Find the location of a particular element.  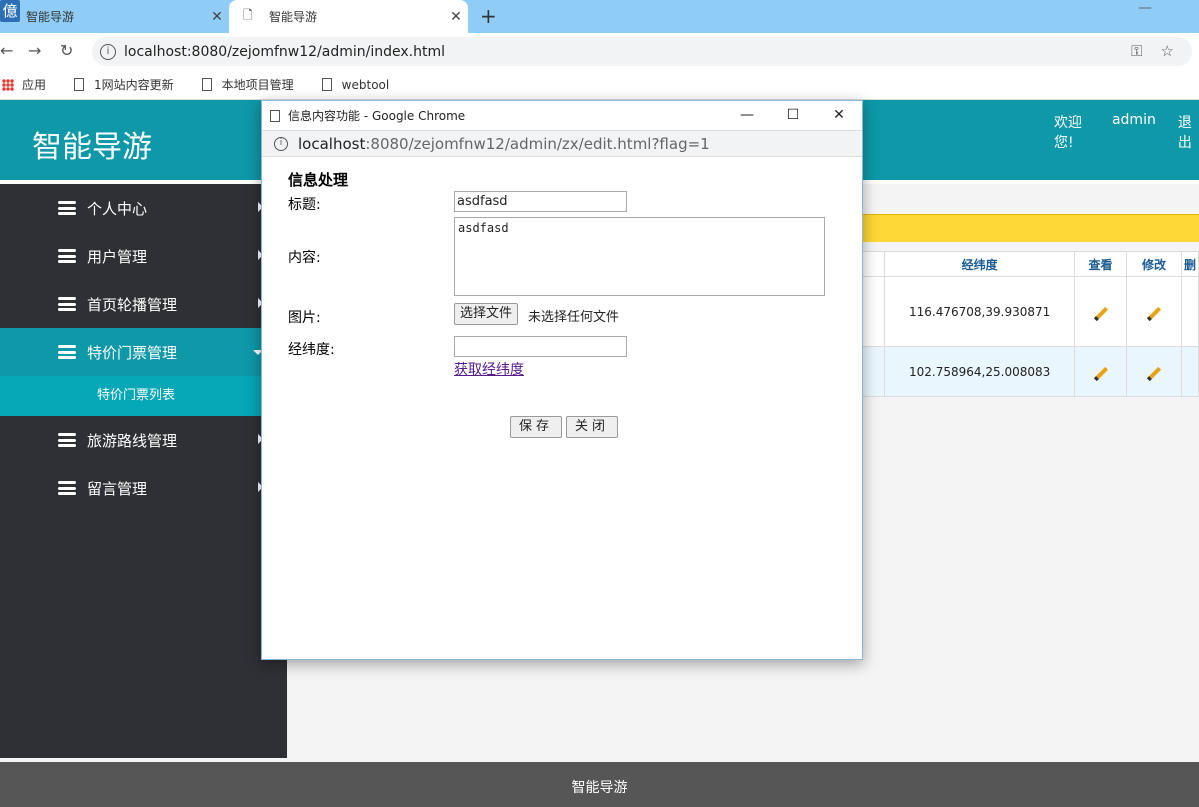

sidebar-item-message-management: 留言管理 is located at coordinates (143, 488).